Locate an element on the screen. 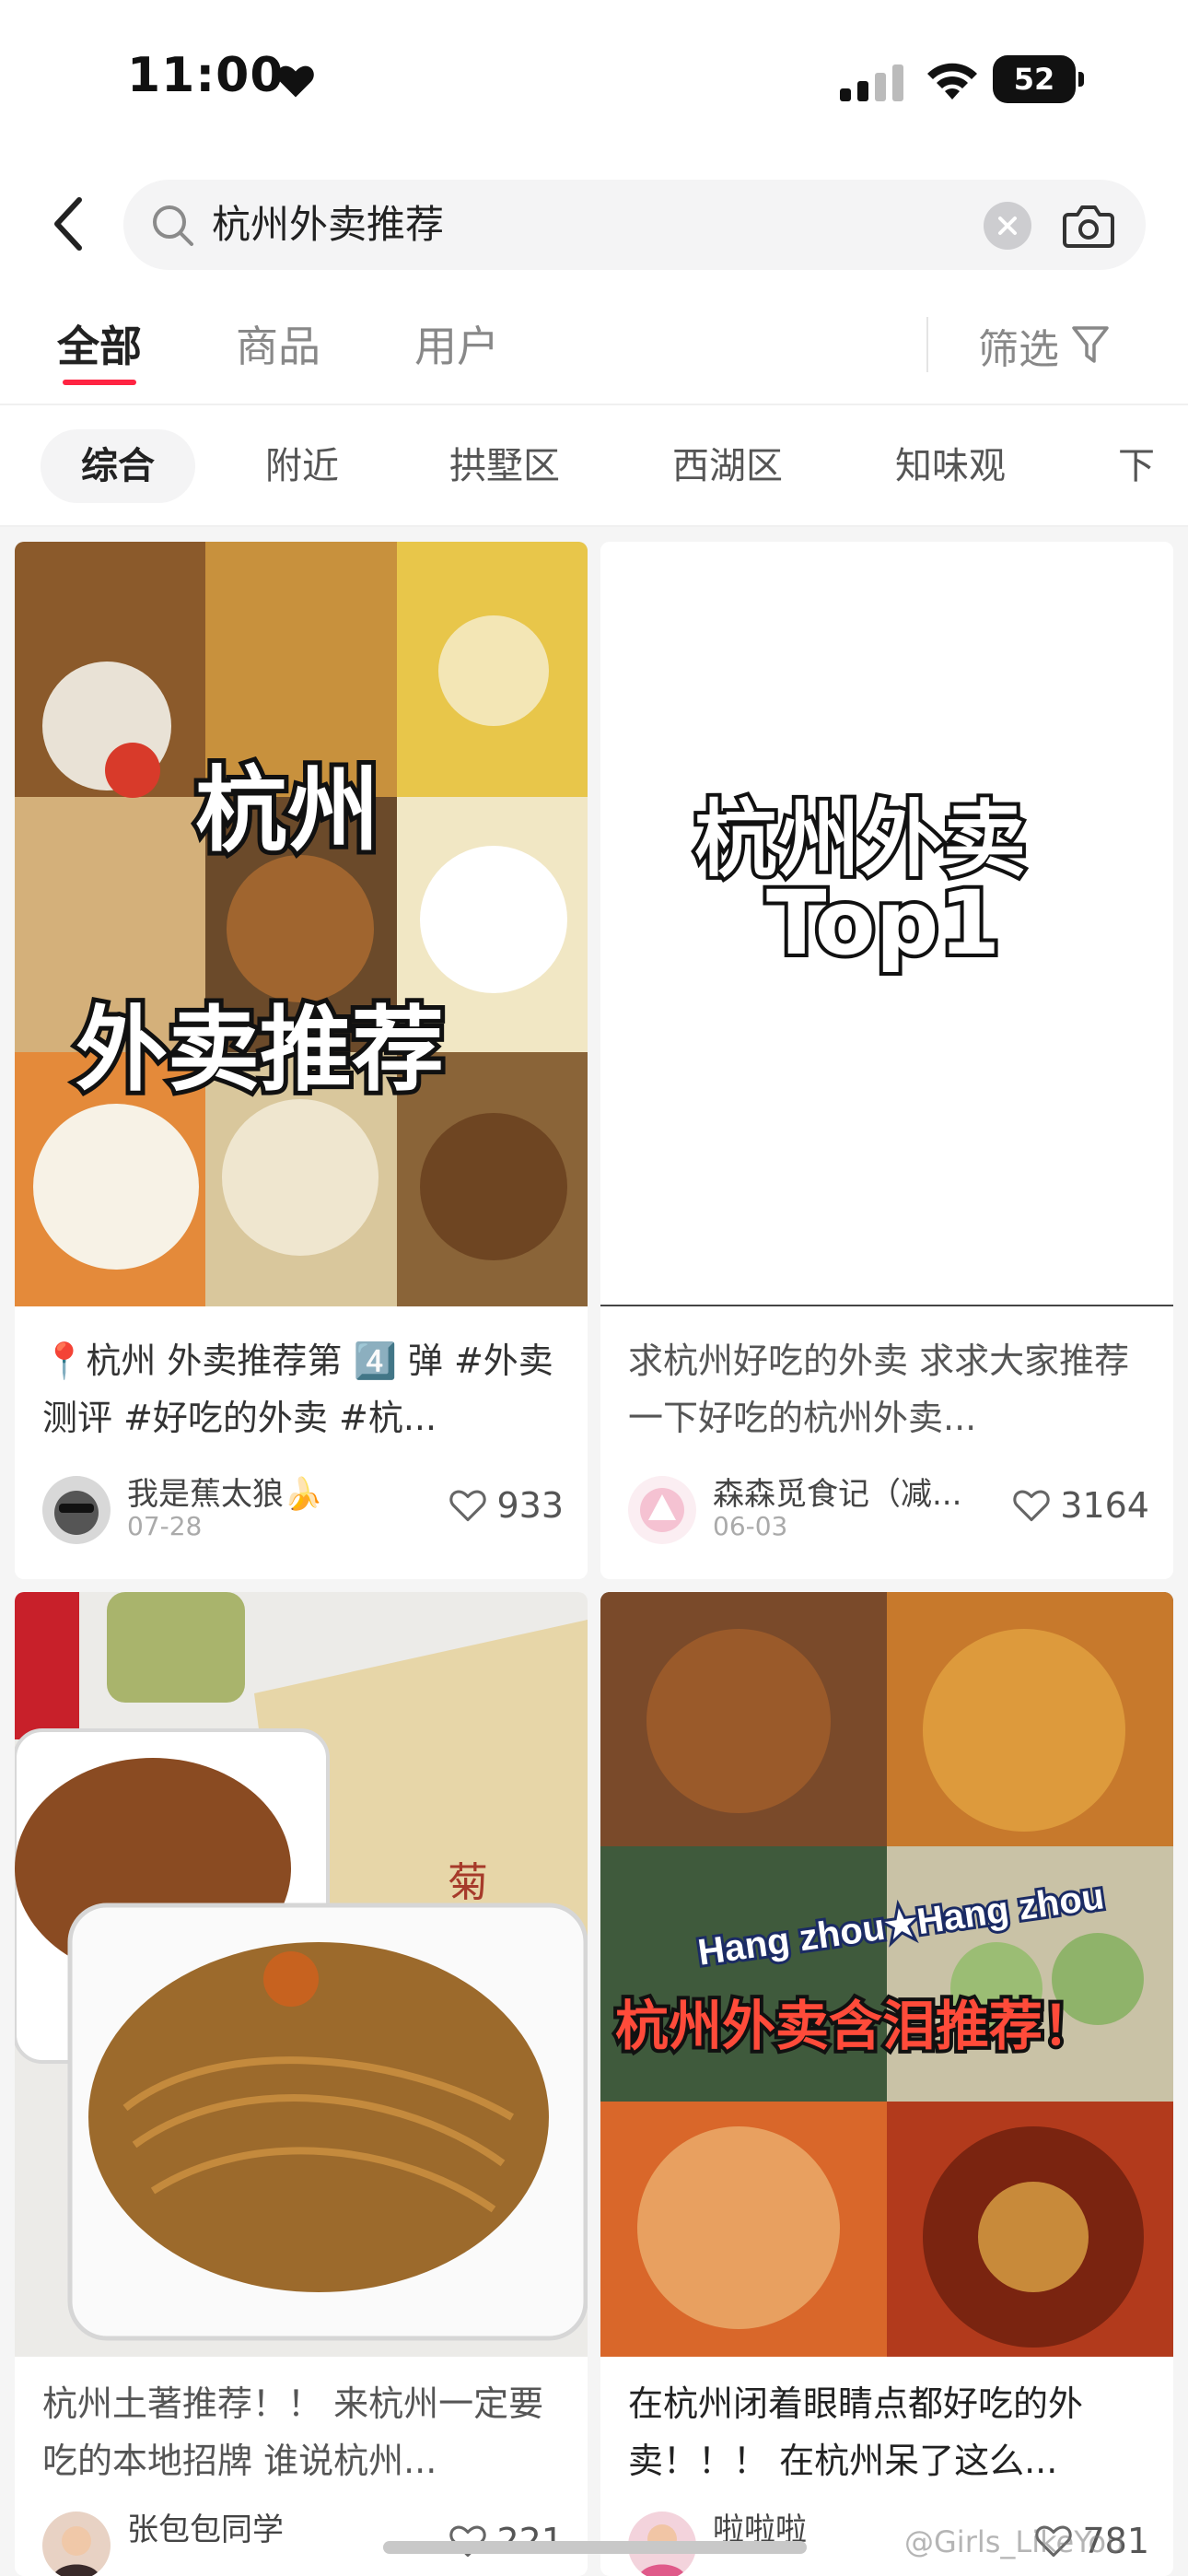  author-name: 张包包同学 is located at coordinates (205, 2526).